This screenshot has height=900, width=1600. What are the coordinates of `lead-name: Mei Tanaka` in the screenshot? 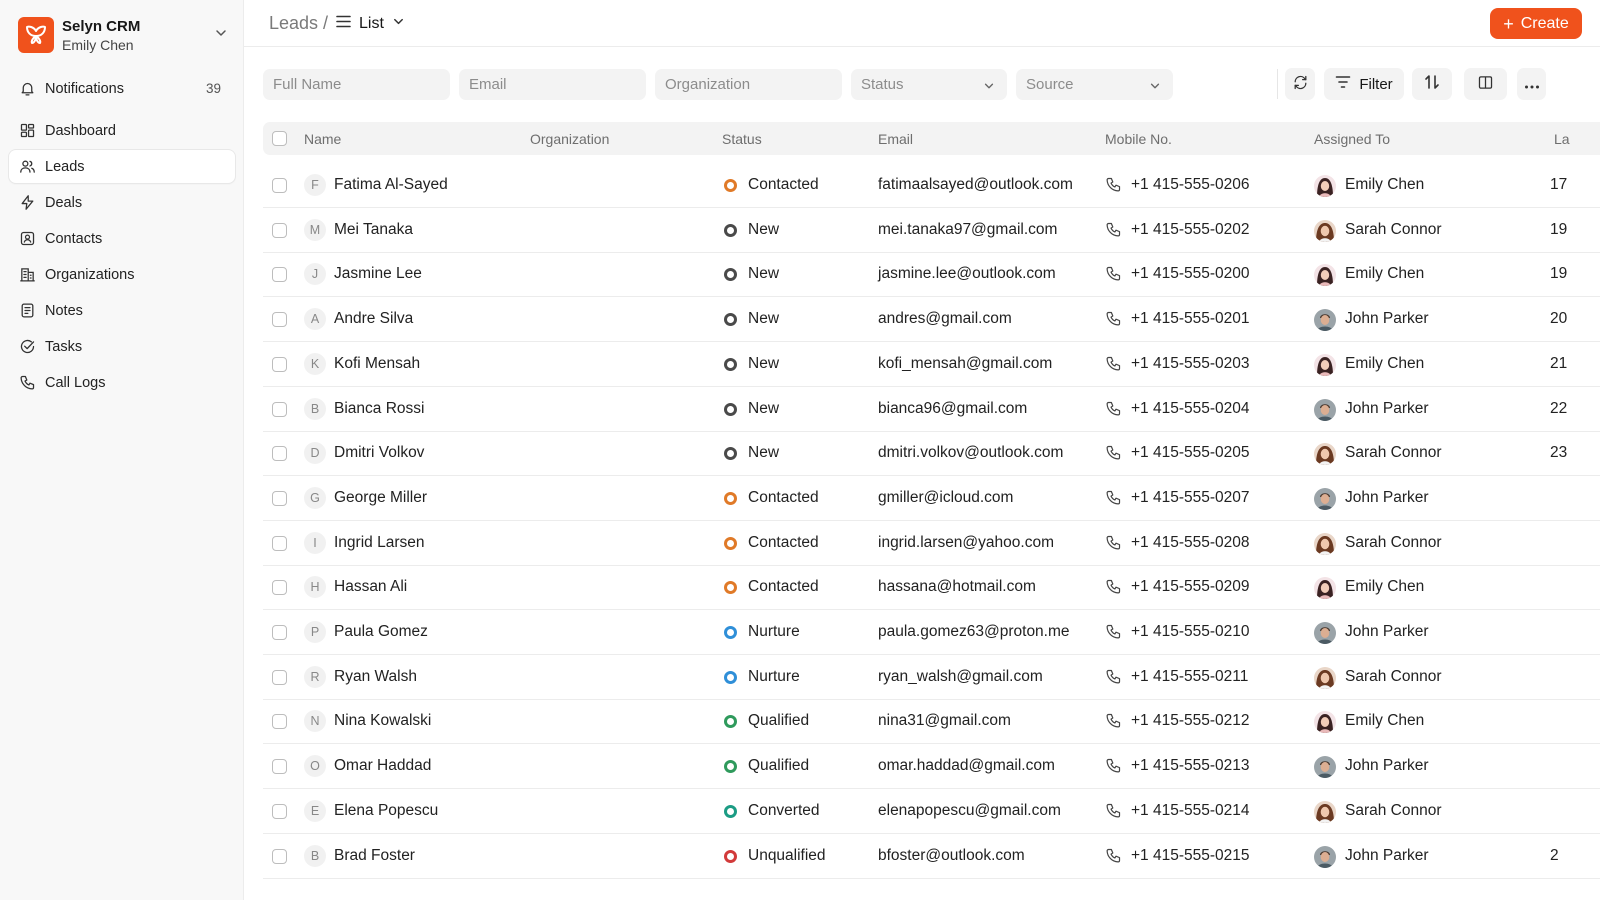 It's located at (373, 230).